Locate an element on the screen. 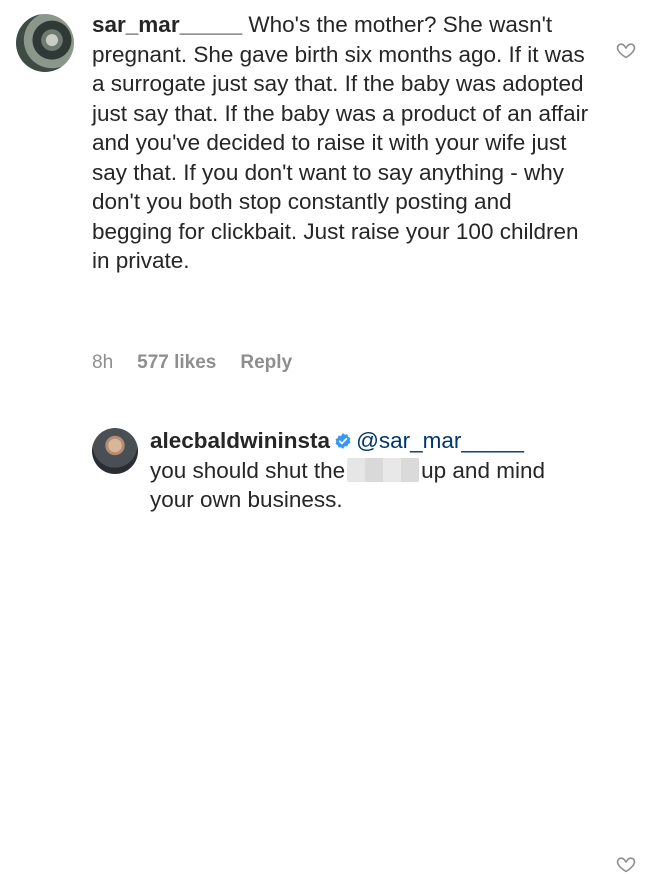 Image resolution: width=672 pixels, height=874 pixels. comment-meta: 8h 577 likes Reply is located at coordinates (192, 363).